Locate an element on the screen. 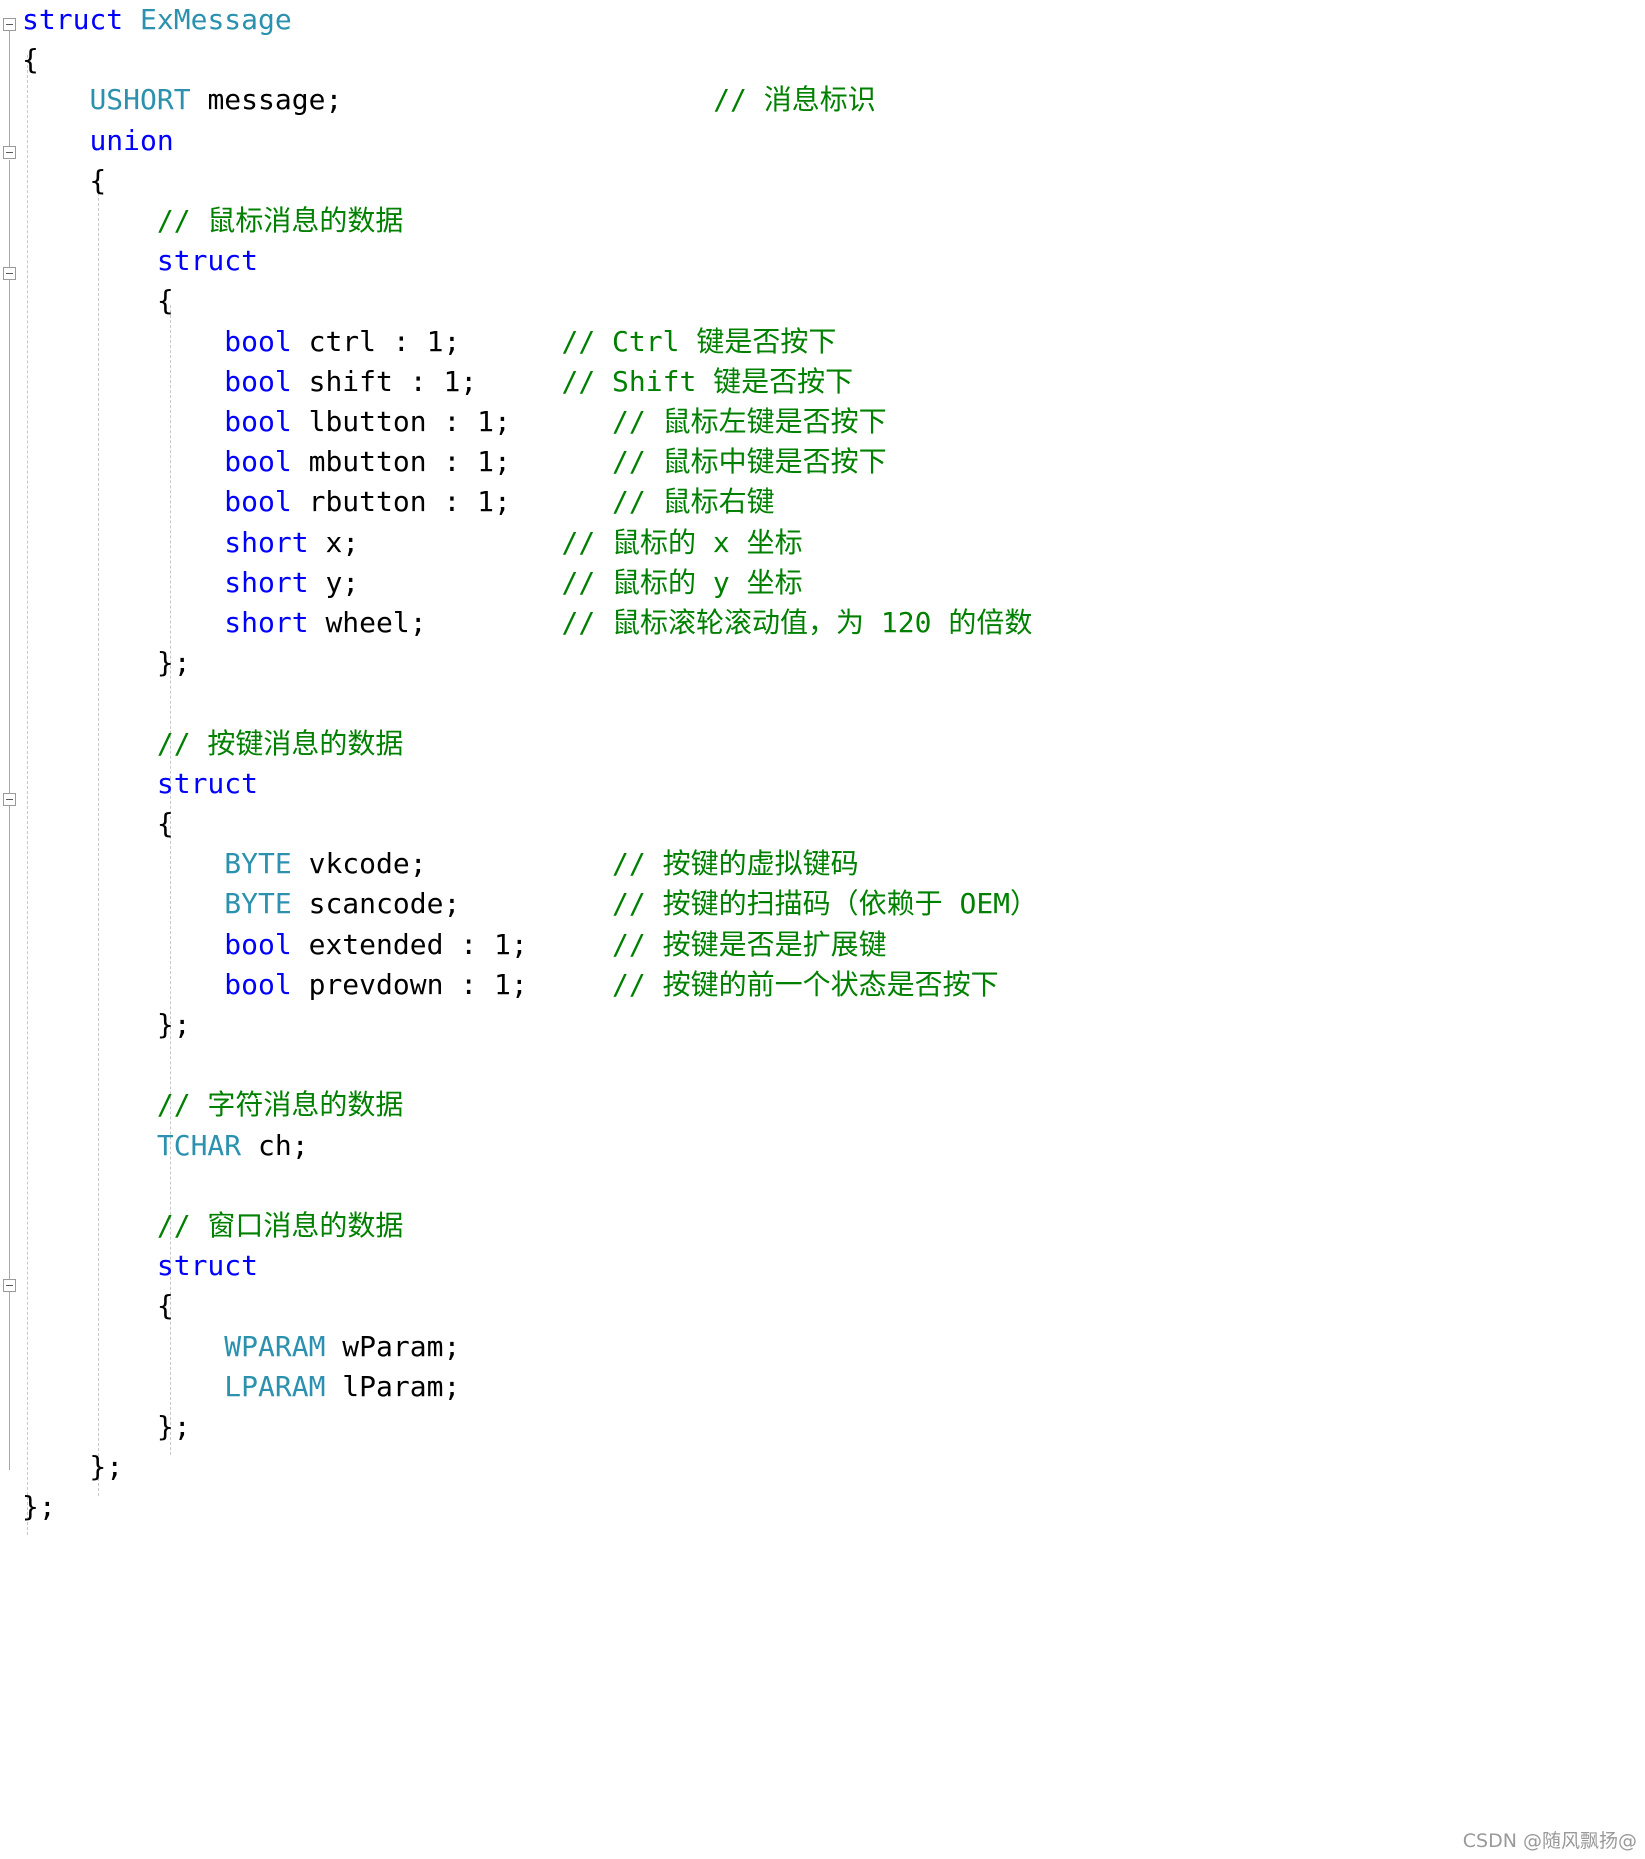 Image resolution: width=1645 pixels, height=1859 pixels. code-line: // 字符消息的数据 is located at coordinates (213, 1105).